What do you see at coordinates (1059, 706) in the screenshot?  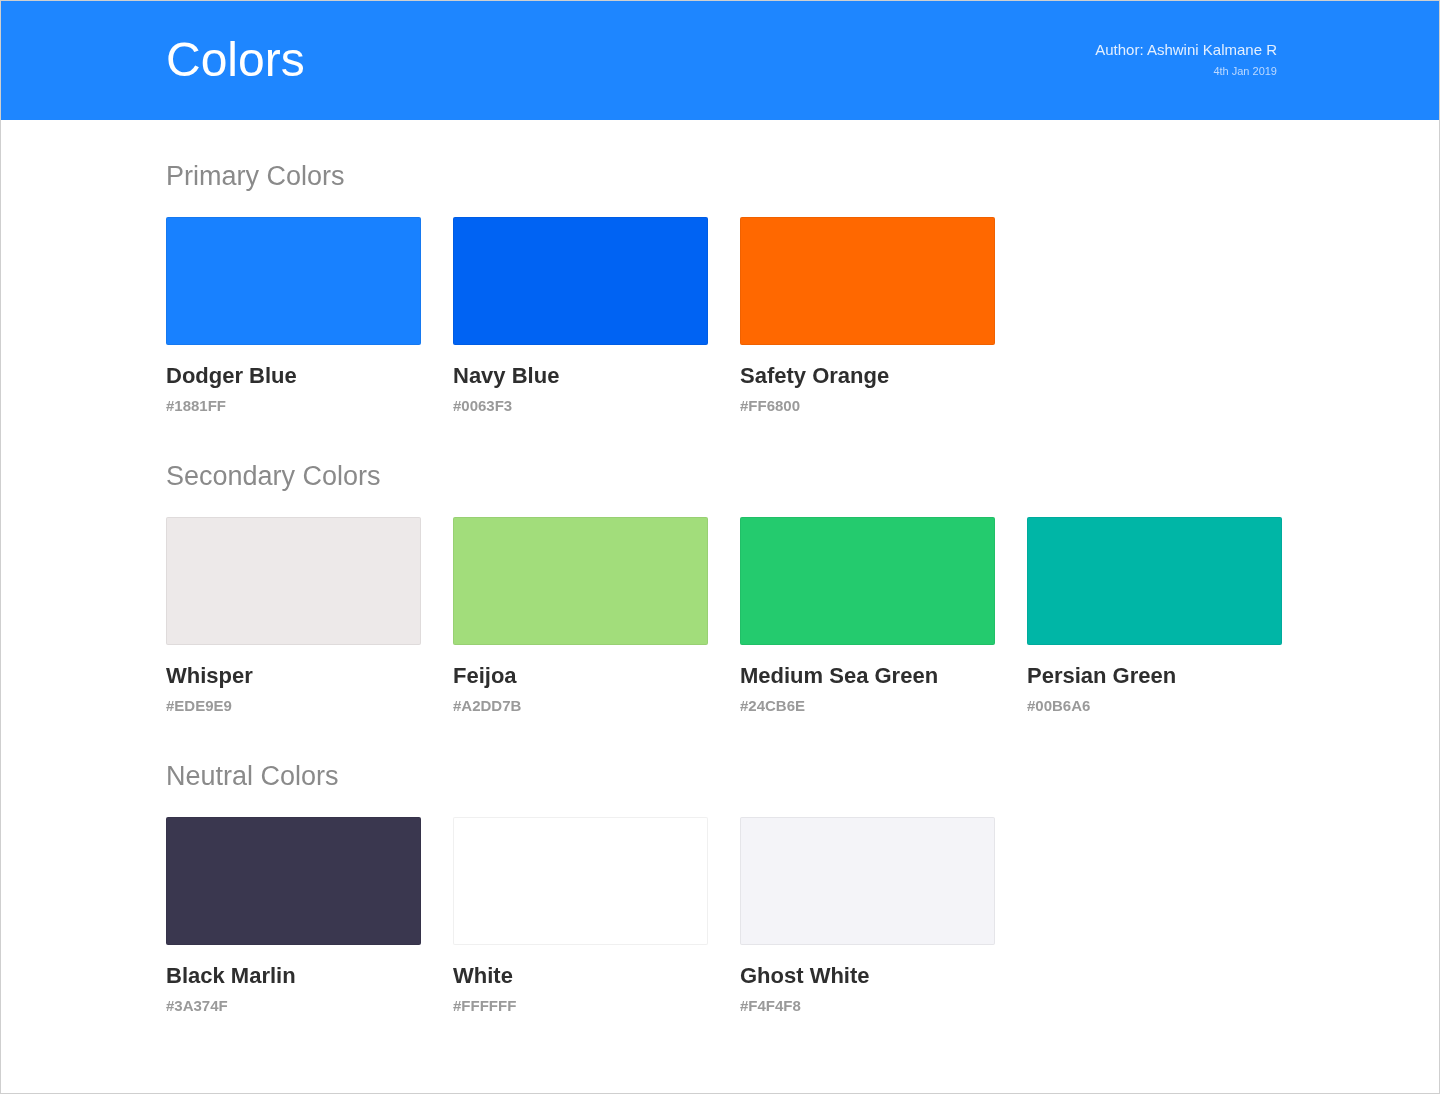 I see `hex-code: #00B6A6` at bounding box center [1059, 706].